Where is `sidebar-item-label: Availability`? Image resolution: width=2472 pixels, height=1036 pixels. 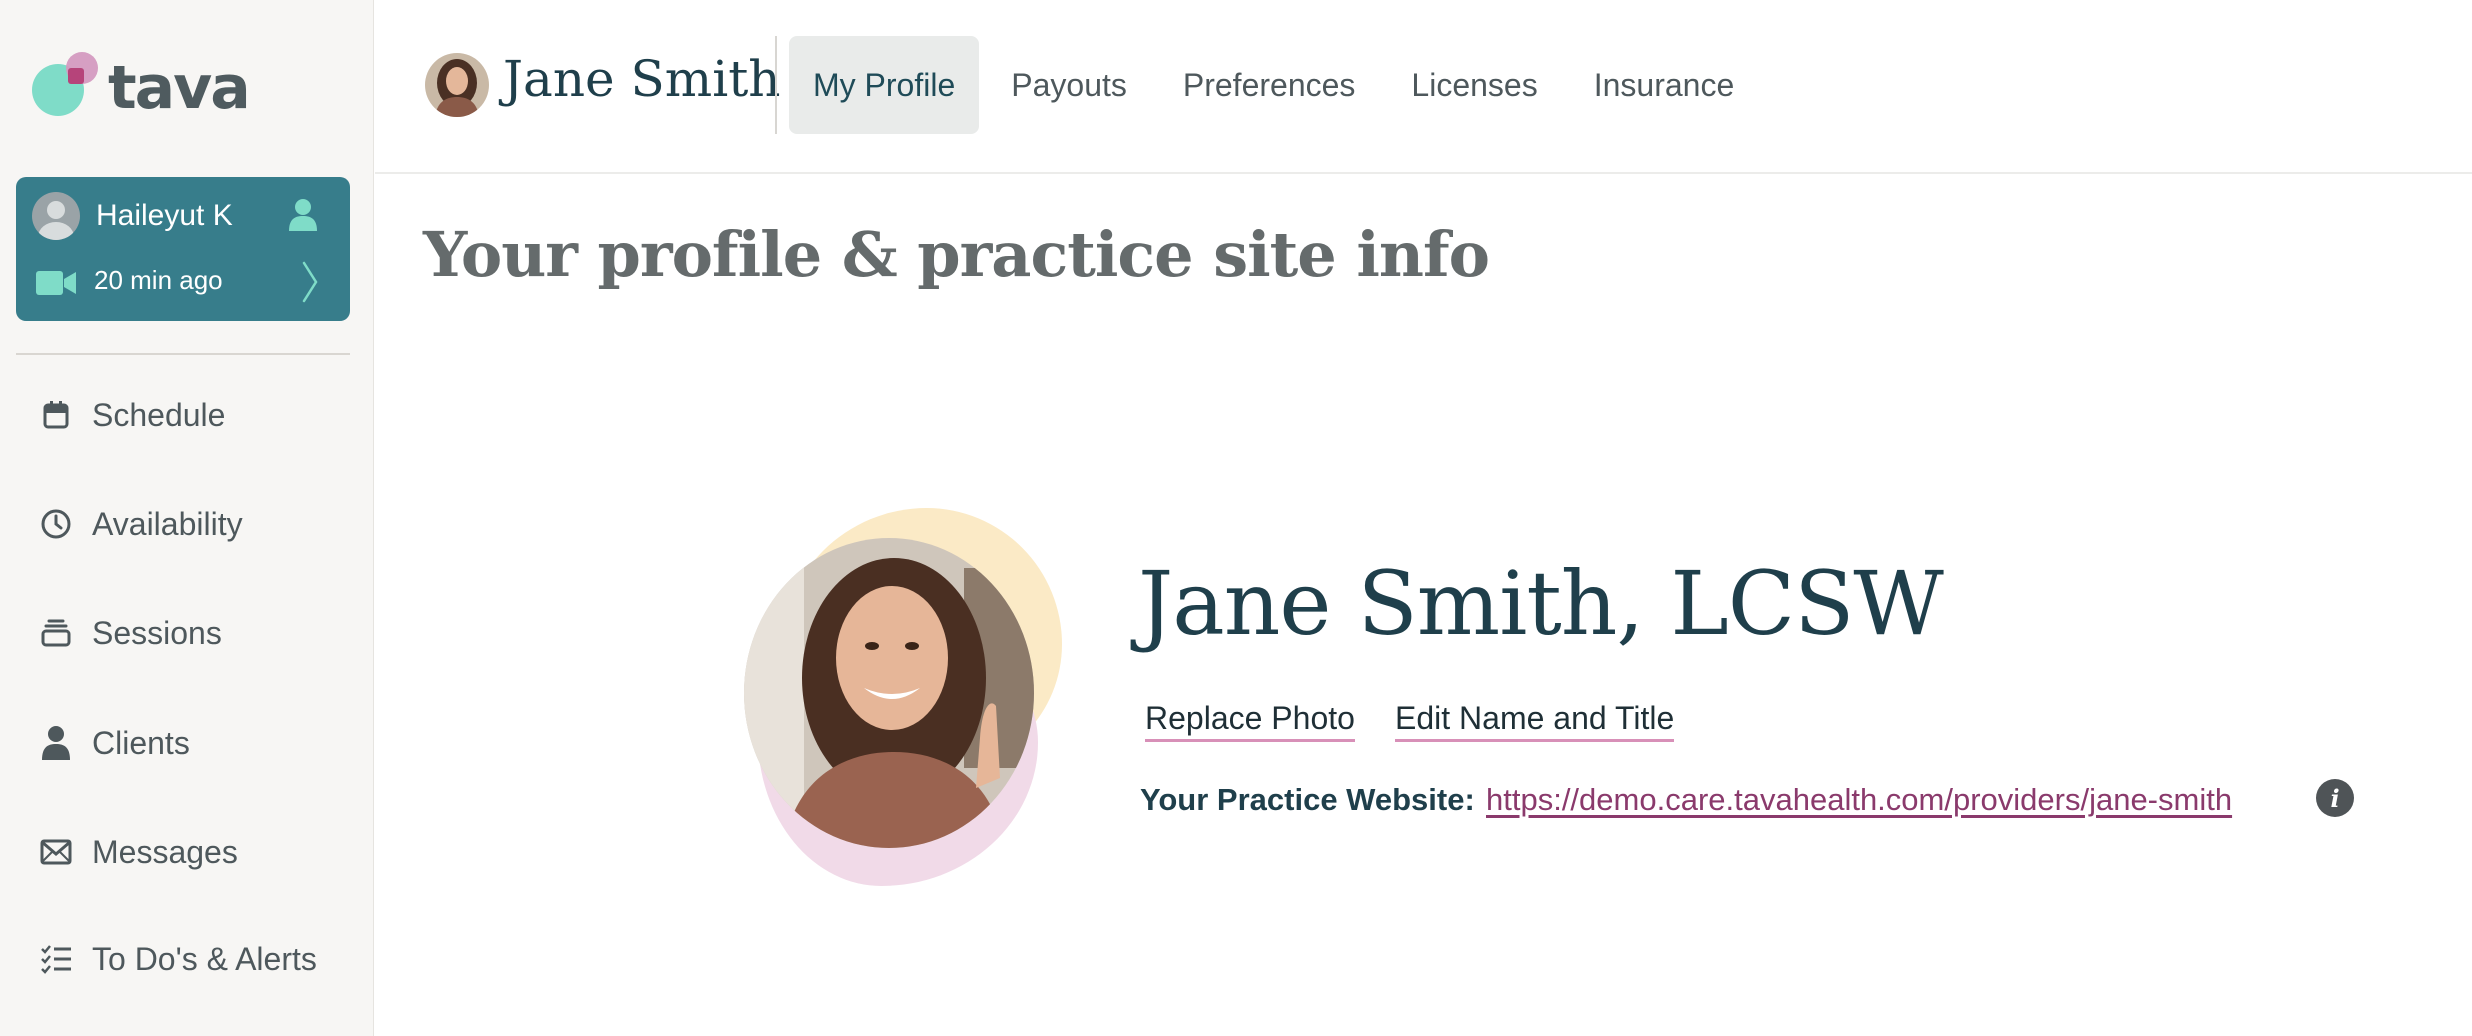
sidebar-item-label: Availability is located at coordinates (167, 523).